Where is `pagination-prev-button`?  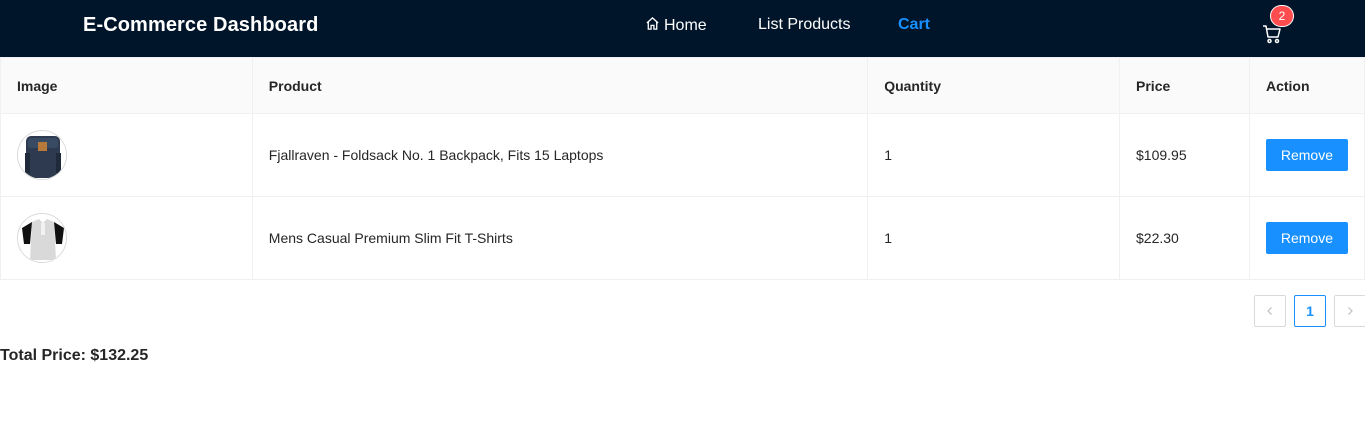 pagination-prev-button is located at coordinates (1270, 311).